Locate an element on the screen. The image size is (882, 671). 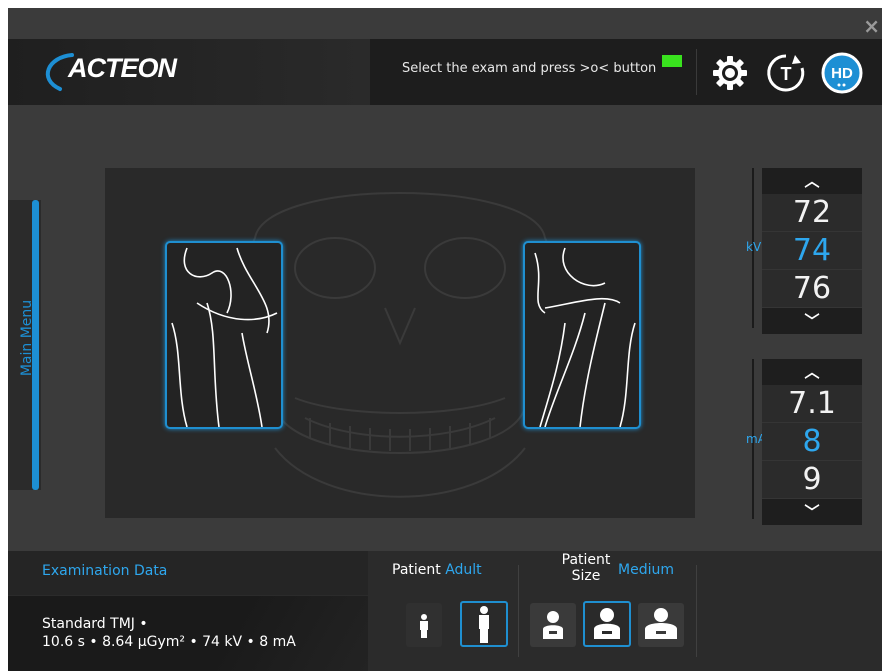
exam-summary-line1: Standard TMJ • is located at coordinates (95, 624).